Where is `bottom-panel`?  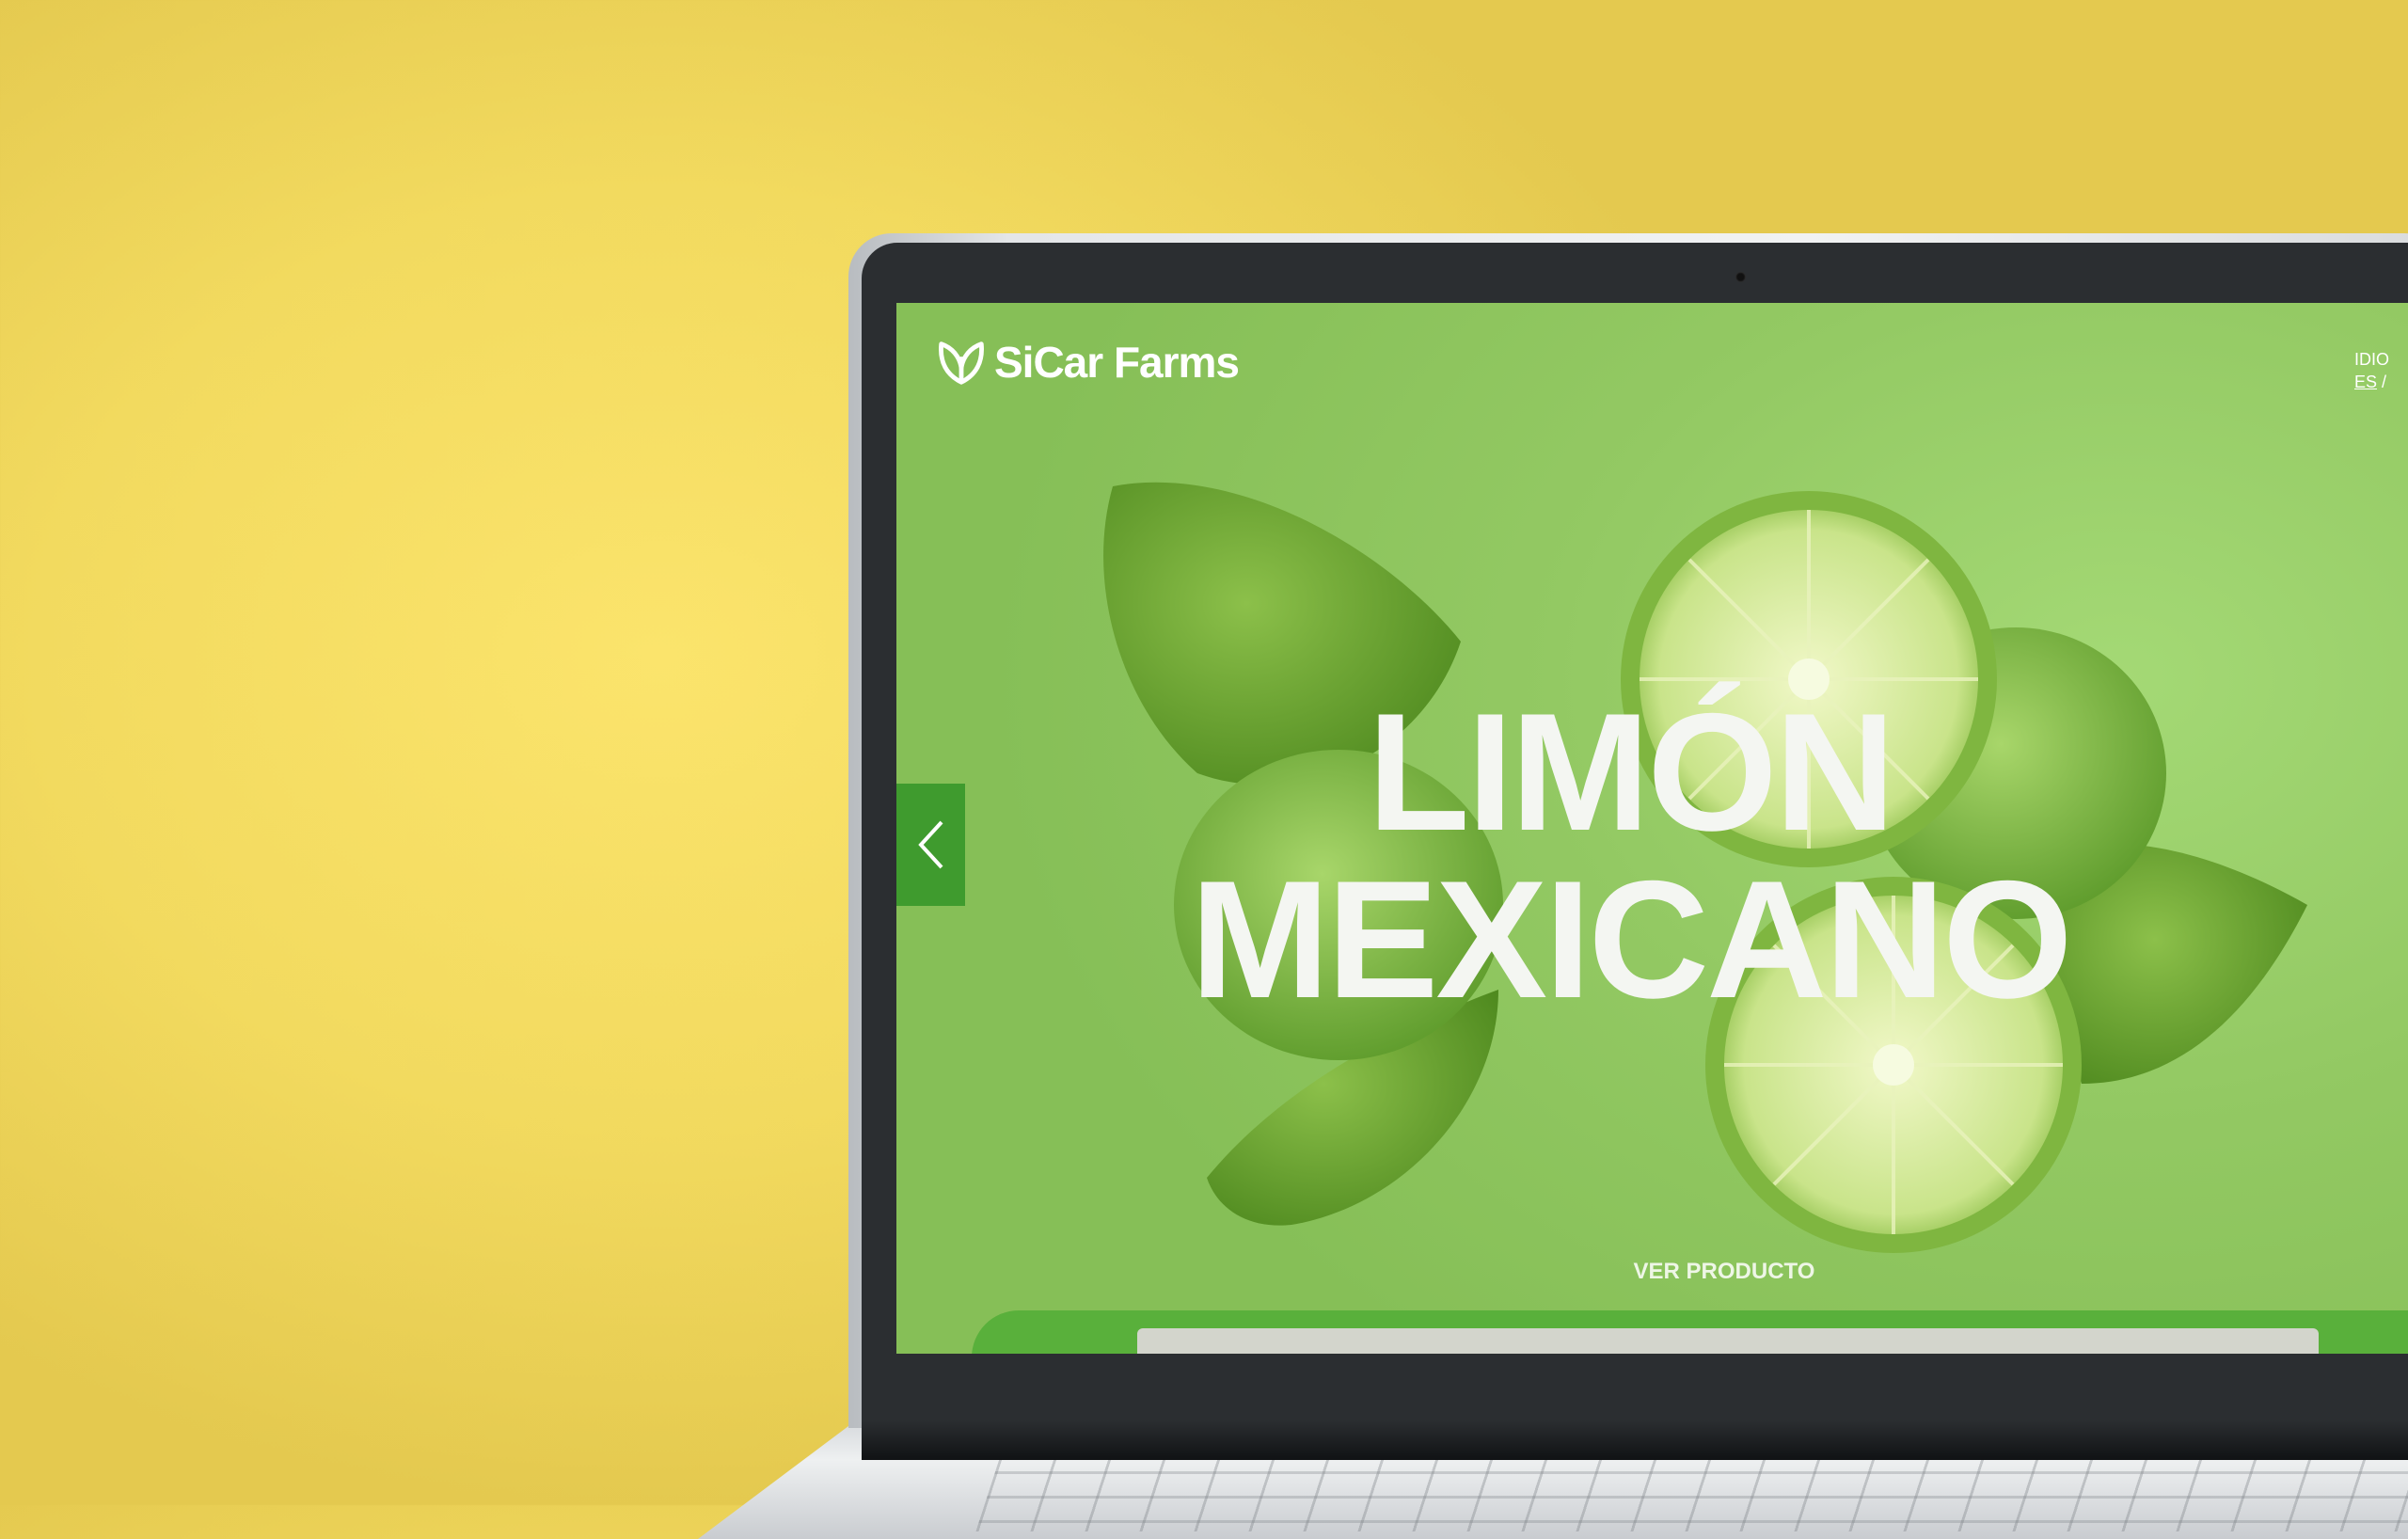 bottom-panel is located at coordinates (1728, 1341).